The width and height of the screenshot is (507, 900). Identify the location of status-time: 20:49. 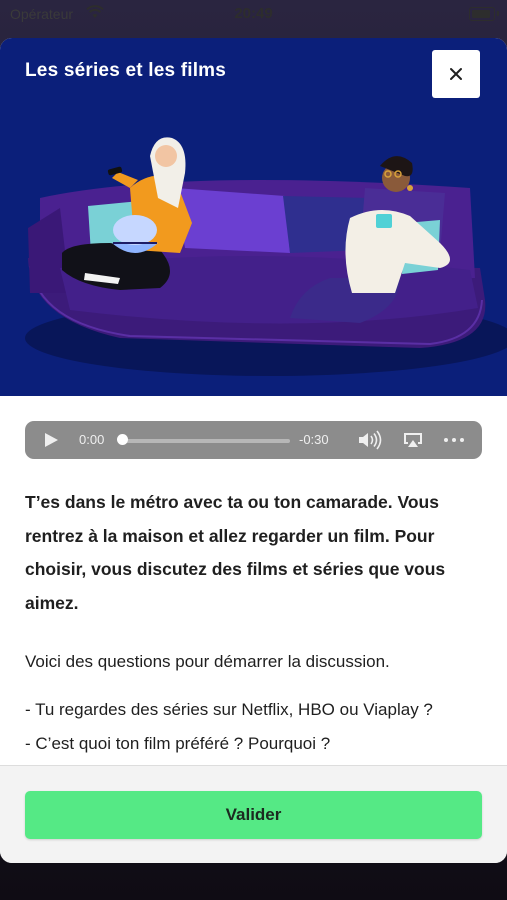
(253, 13).